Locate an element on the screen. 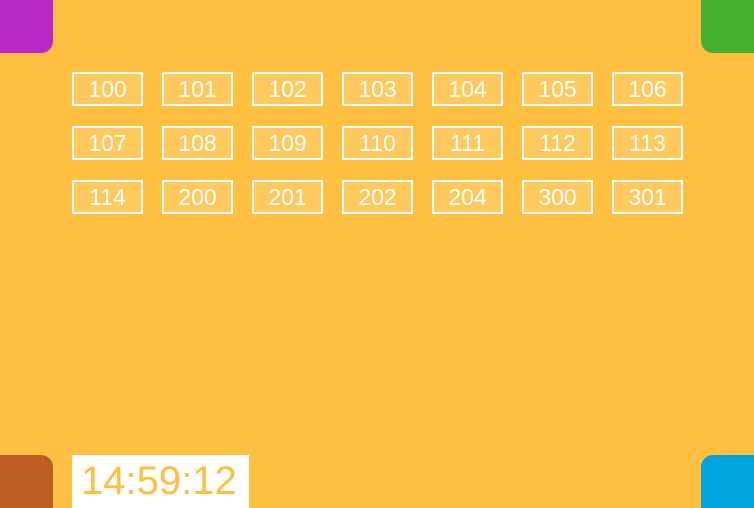 The height and width of the screenshot is (508, 754). code-tile: 105 is located at coordinates (557, 89).